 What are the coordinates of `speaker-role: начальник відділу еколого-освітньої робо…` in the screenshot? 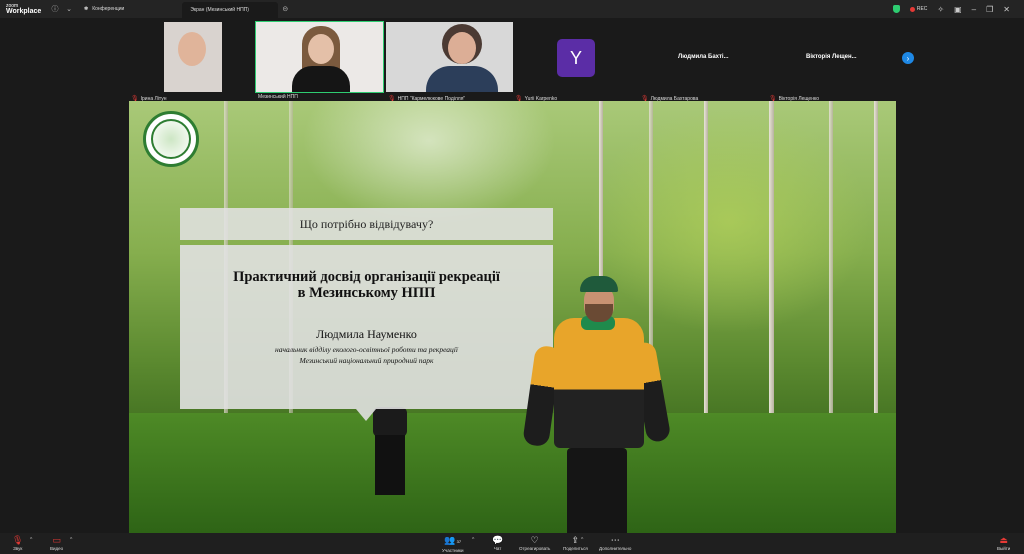 It's located at (366, 355).